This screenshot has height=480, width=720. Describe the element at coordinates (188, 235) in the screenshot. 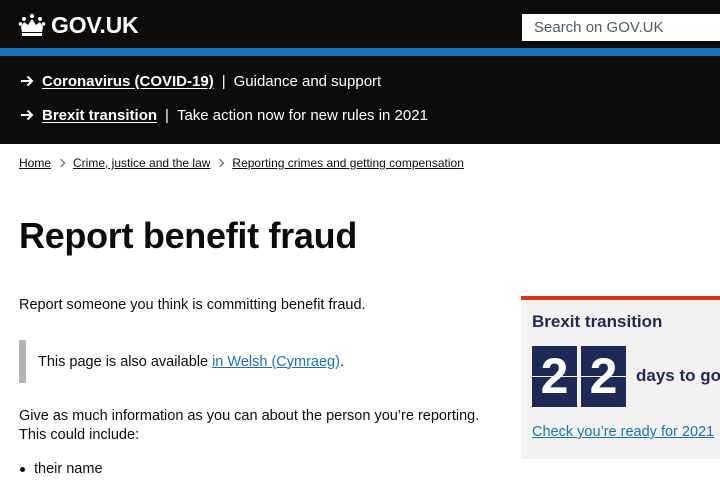

I see `page-title: Report benefit fraud` at that location.